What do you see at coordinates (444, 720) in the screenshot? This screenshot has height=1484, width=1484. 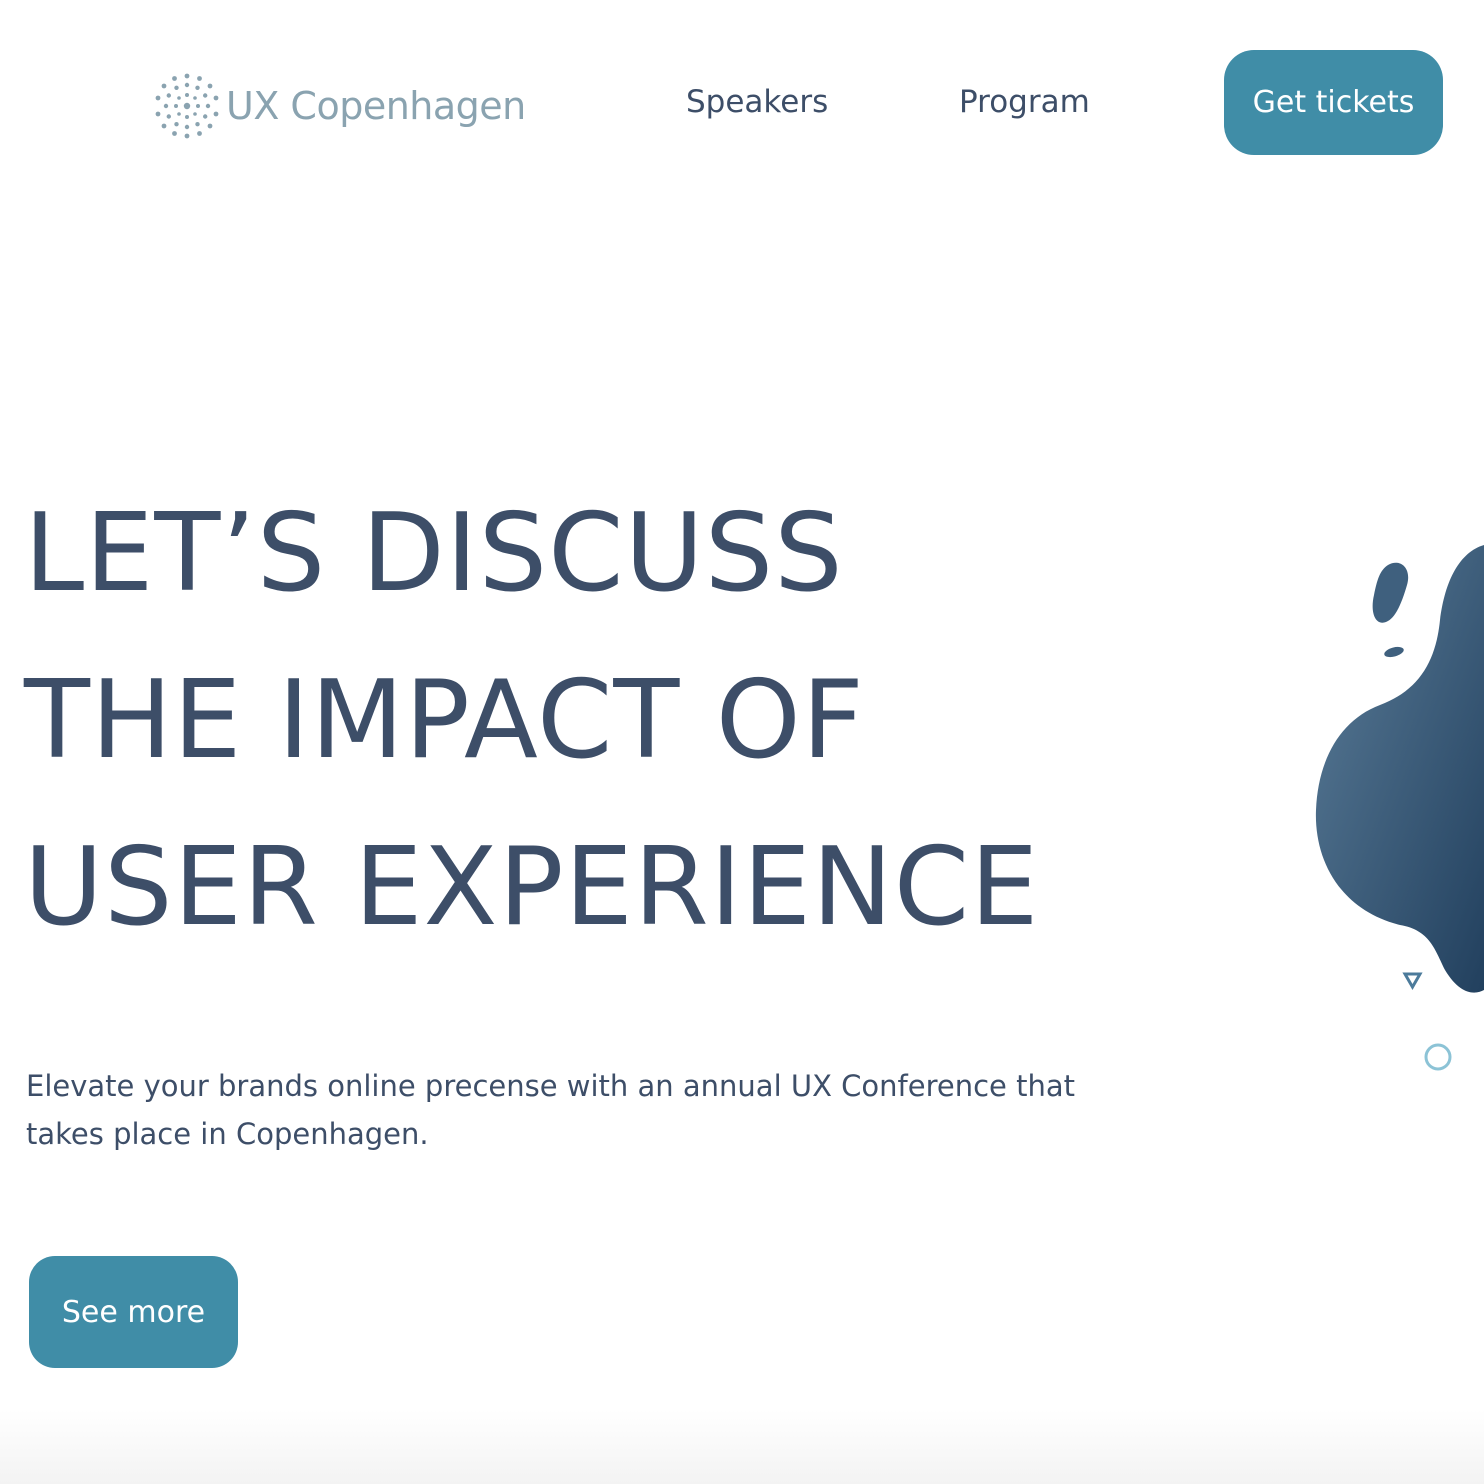 I see `hero-title-line: THE IMPACT OF` at bounding box center [444, 720].